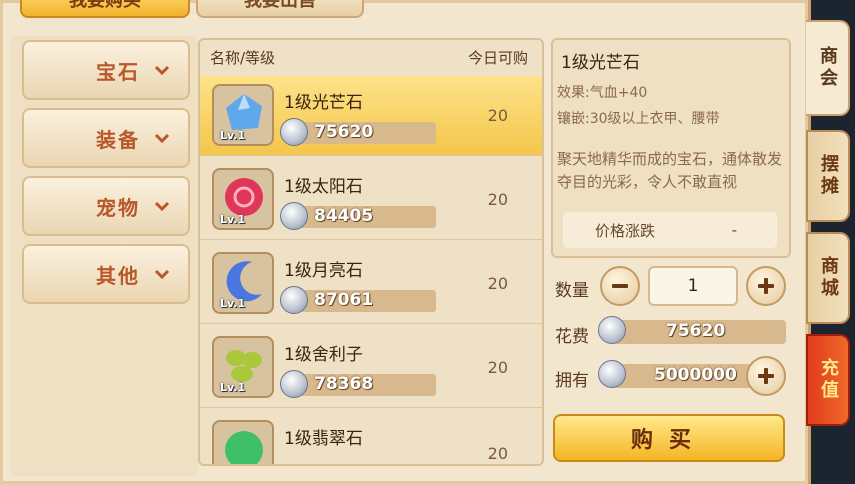 Image resolution: width=855 pixels, height=484 pixels. I want to click on item-price: 87061, so click(344, 300).